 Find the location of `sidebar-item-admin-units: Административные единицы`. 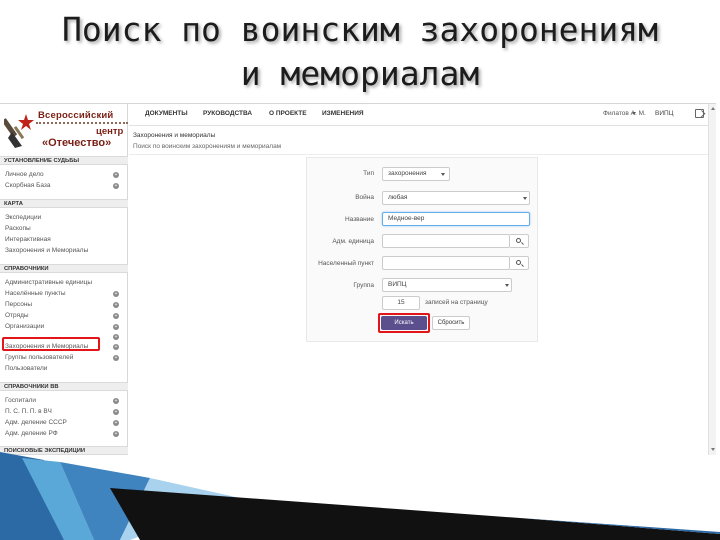

sidebar-item-admin-units: Административные единицы is located at coordinates (62, 282).